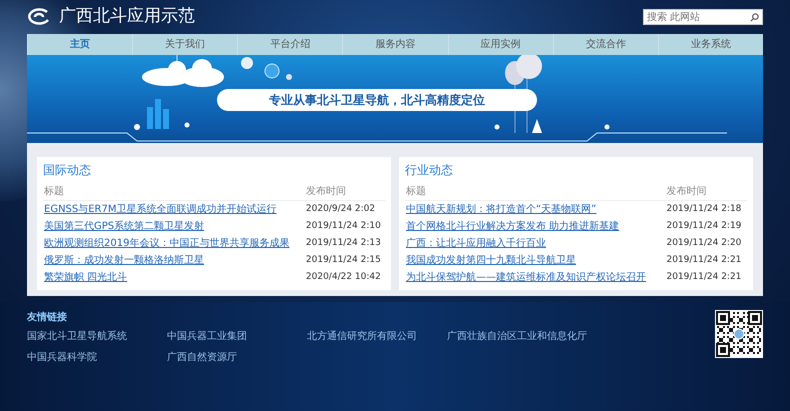  Describe the element at coordinates (266, 68) in the screenshot. I see `bubble-drawing` at that location.